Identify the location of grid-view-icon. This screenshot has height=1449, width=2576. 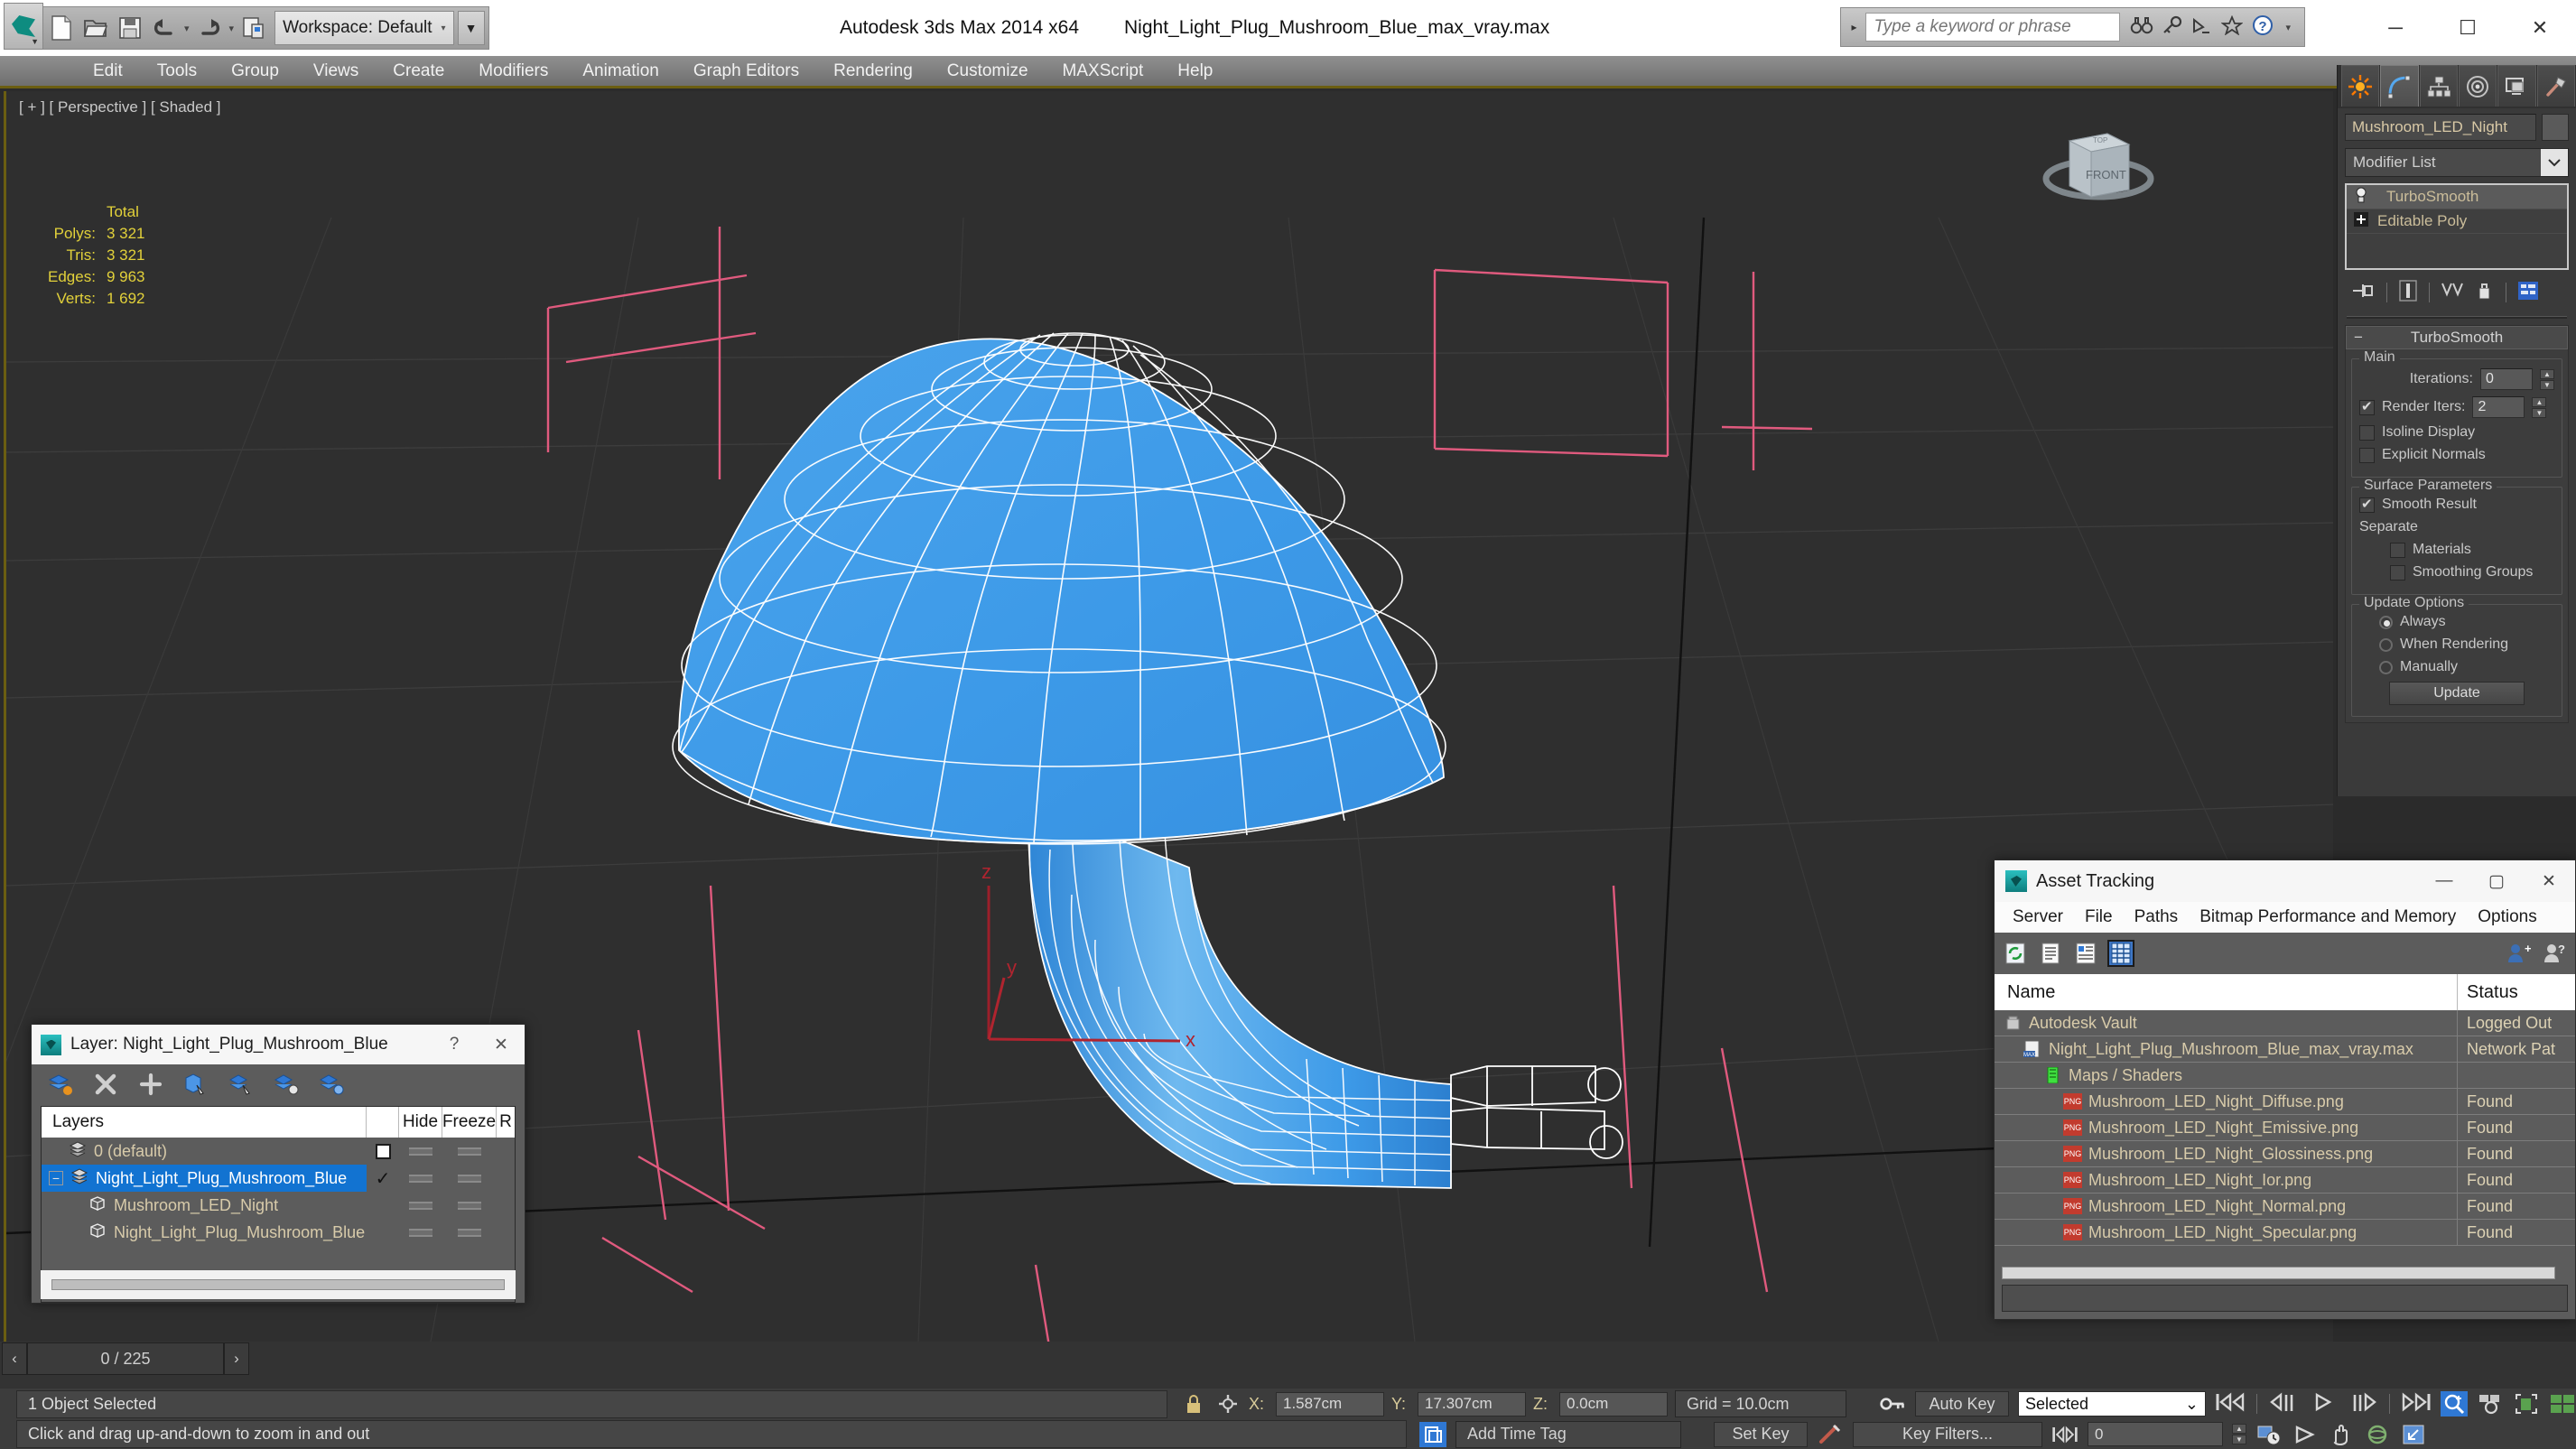
(2120, 953).